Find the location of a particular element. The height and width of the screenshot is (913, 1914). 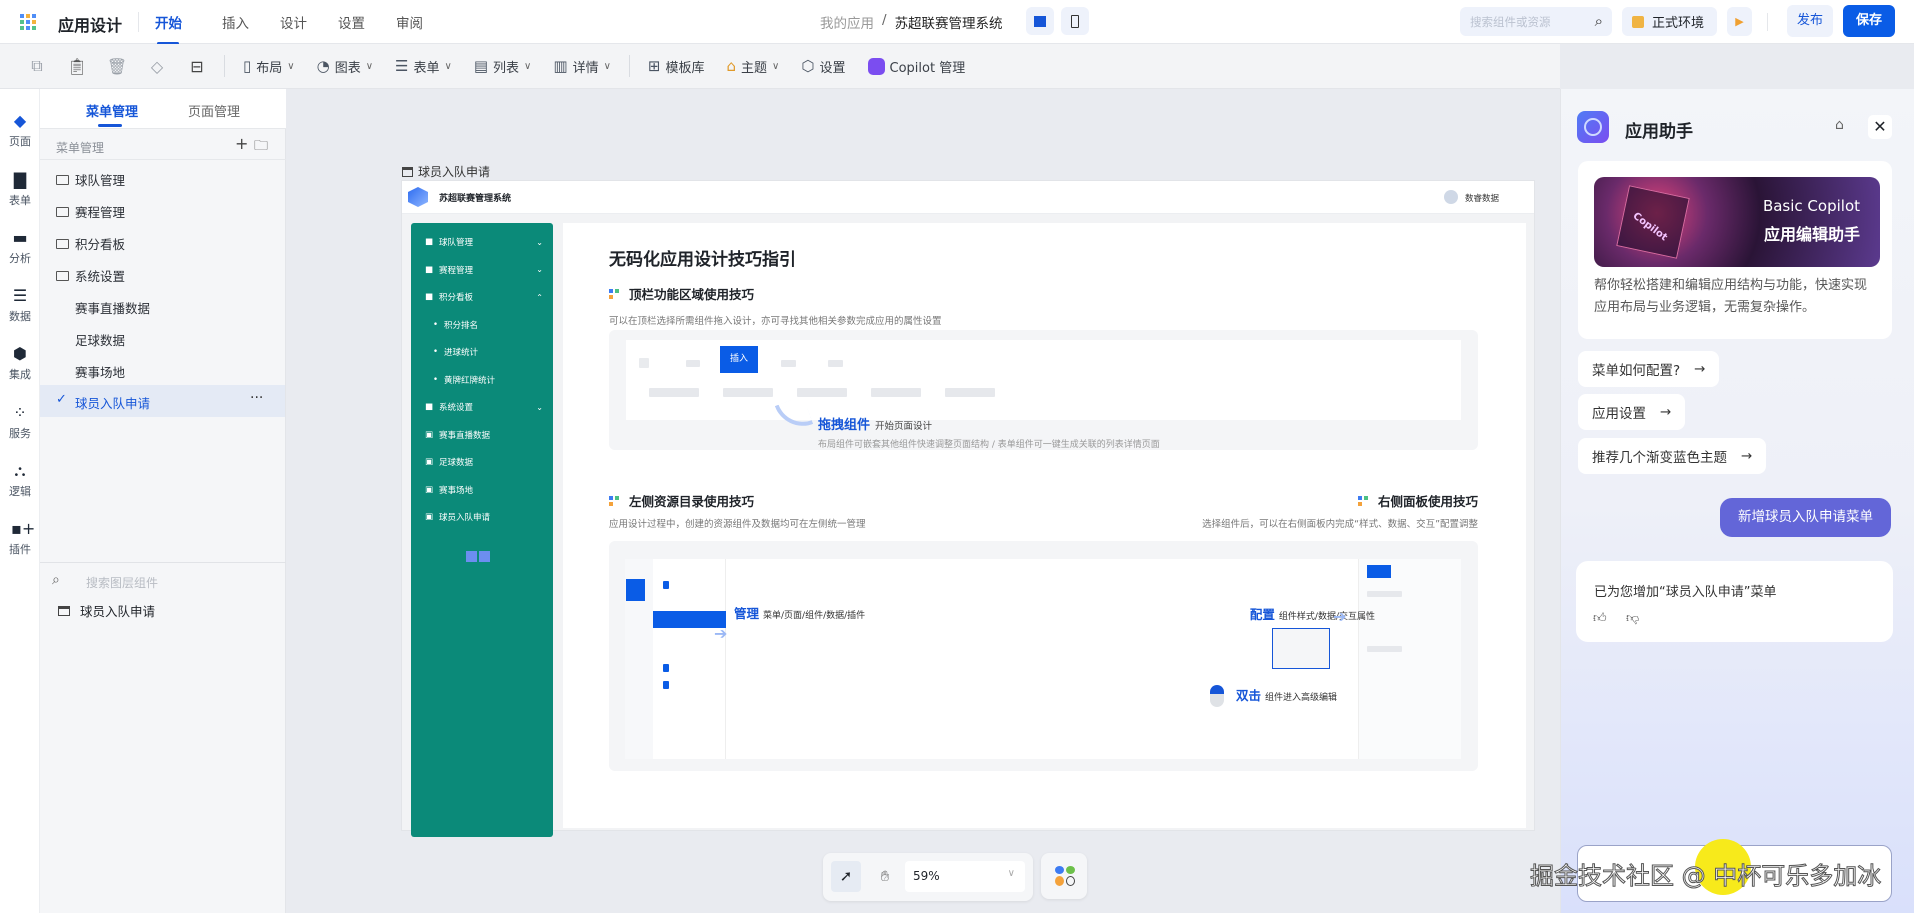

environment-selector: 正式环境 is located at coordinates (1669, 21).